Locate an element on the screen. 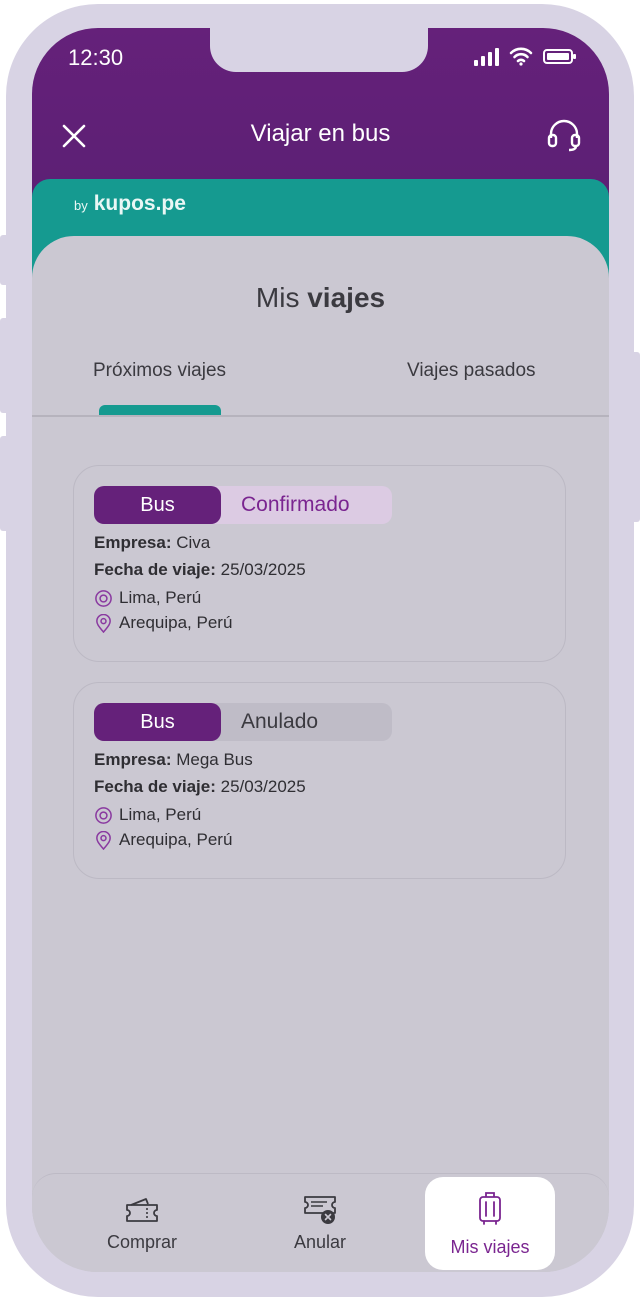  brand-name: kupos.pe is located at coordinates (139, 203).